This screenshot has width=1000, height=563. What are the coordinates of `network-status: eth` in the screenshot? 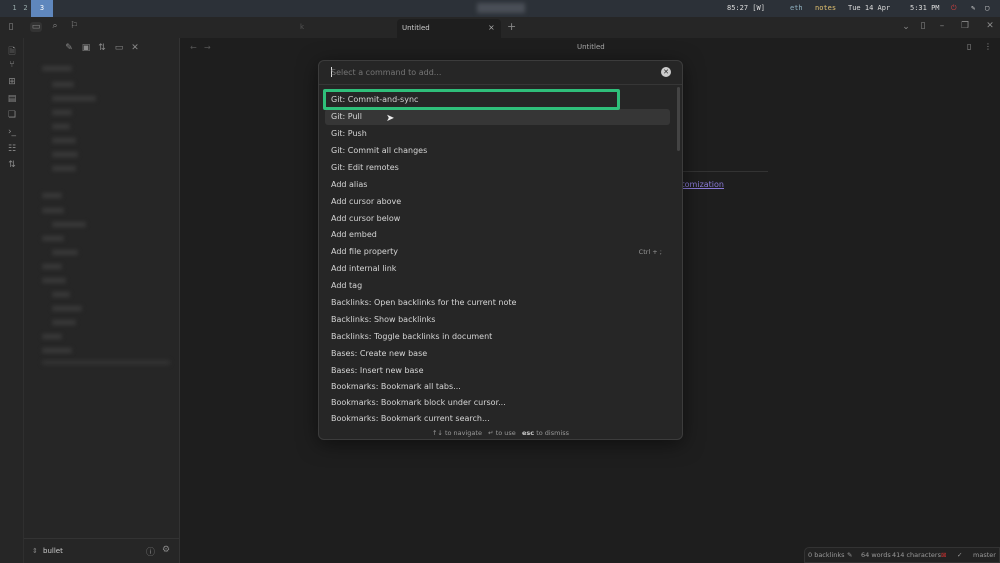 It's located at (796, 8).